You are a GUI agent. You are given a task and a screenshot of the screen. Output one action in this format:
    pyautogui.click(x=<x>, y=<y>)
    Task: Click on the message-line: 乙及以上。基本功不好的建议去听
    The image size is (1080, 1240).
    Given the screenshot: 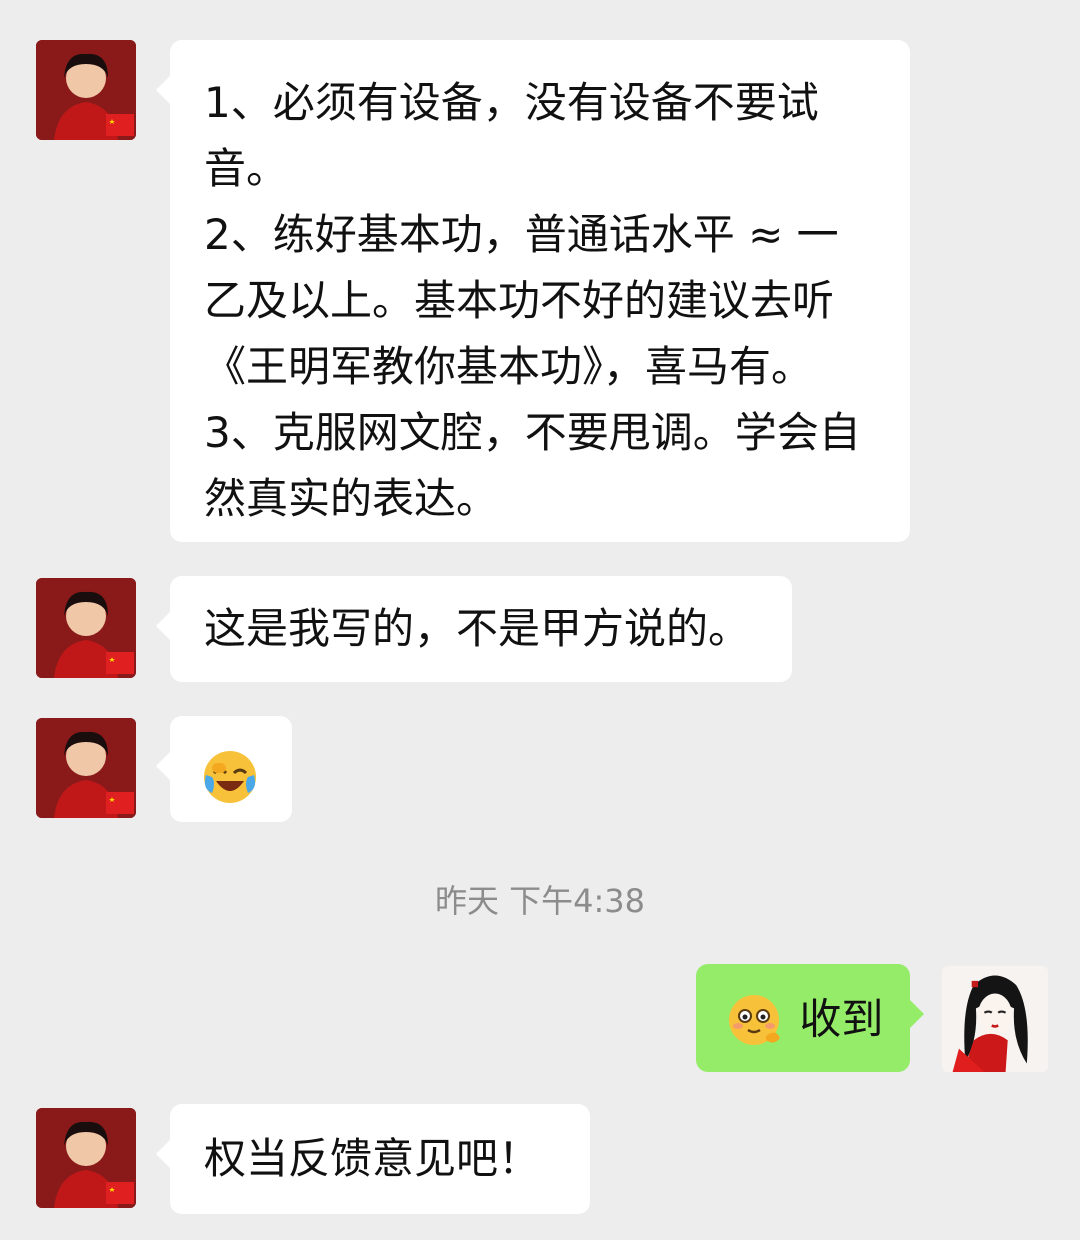 What is the action you would take?
    pyautogui.click(x=519, y=300)
    